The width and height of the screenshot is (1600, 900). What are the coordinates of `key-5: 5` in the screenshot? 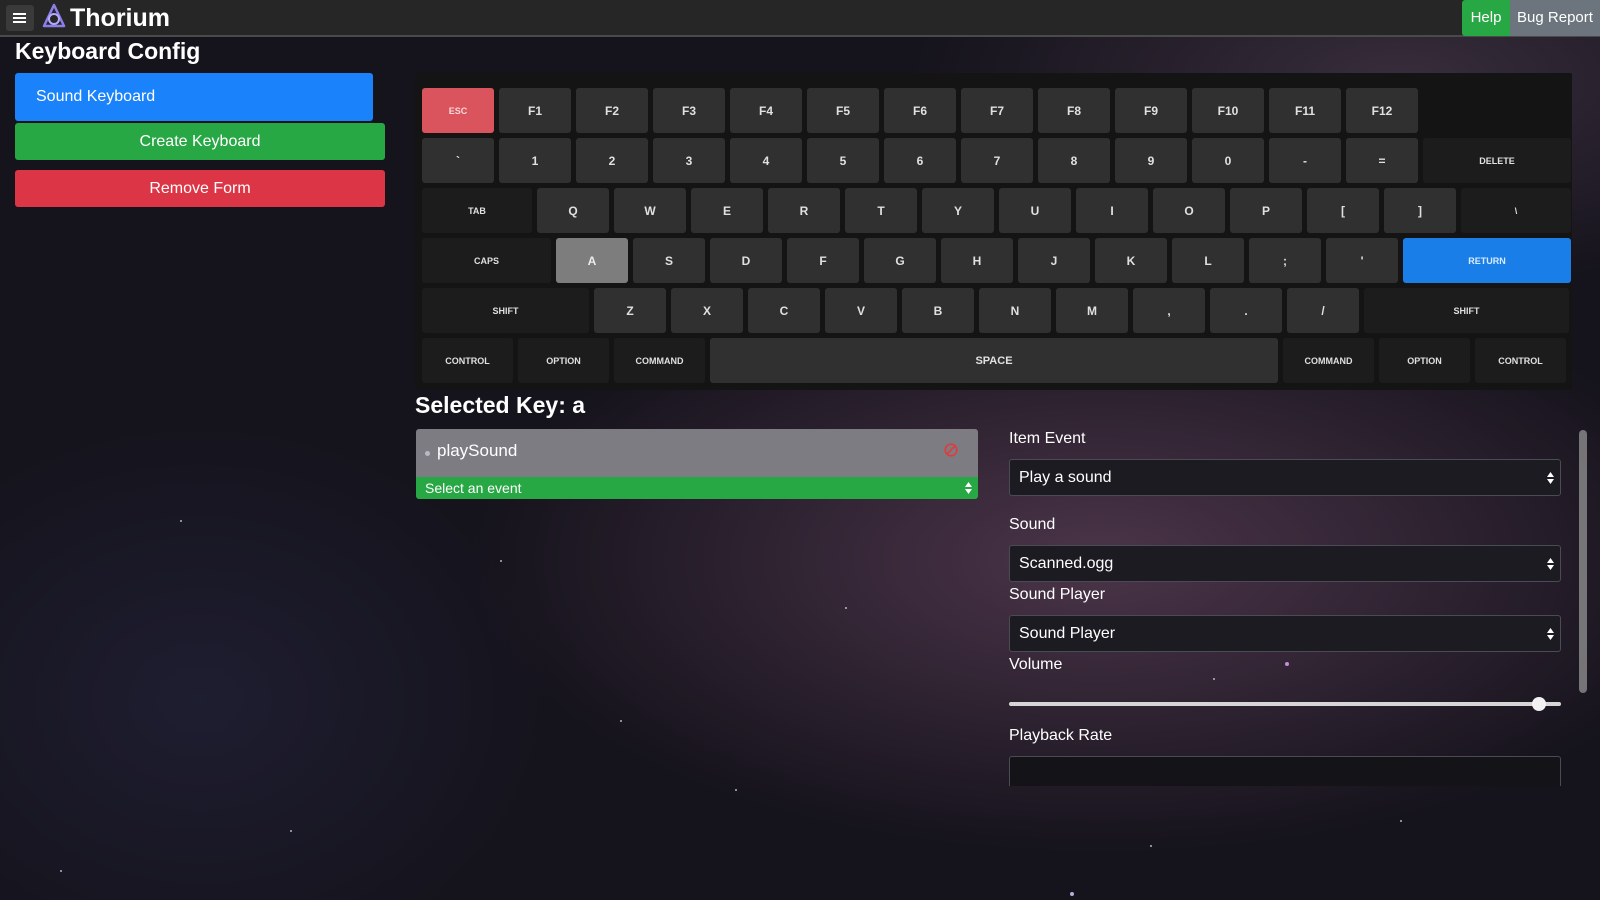 It's located at (843, 160).